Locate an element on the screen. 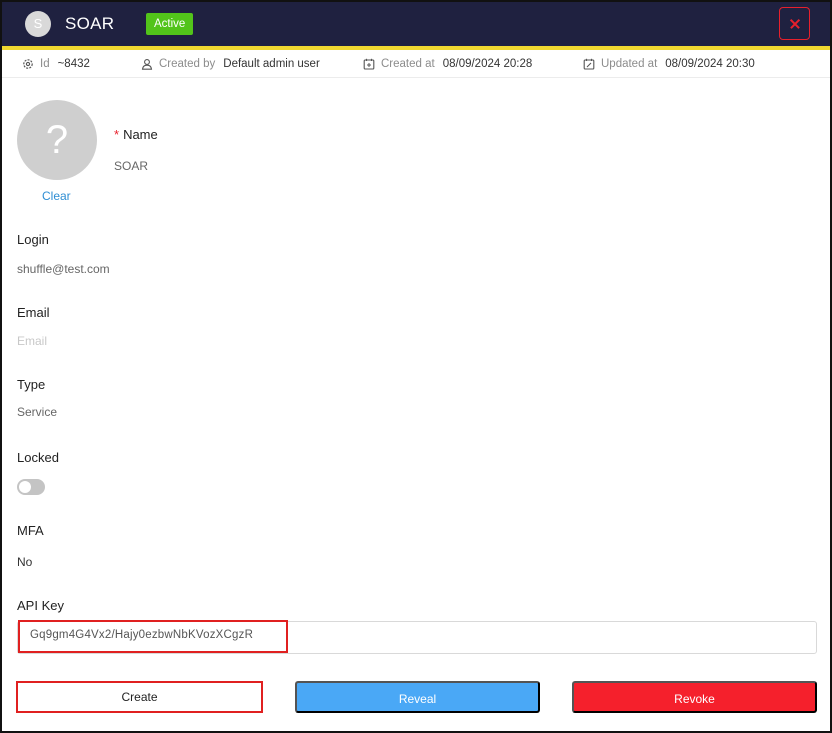  login-label: Login is located at coordinates (33, 239).